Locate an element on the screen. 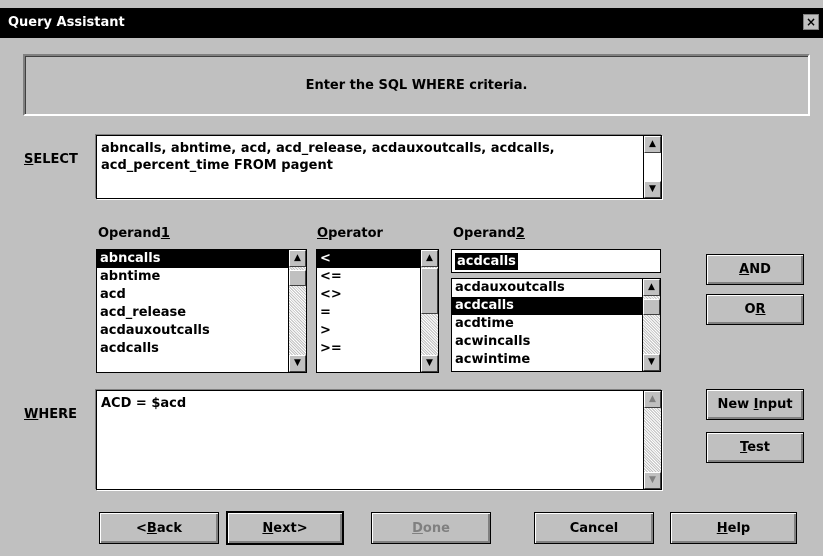 This screenshot has width=823, height=556. operator-label: Operator is located at coordinates (350, 233).